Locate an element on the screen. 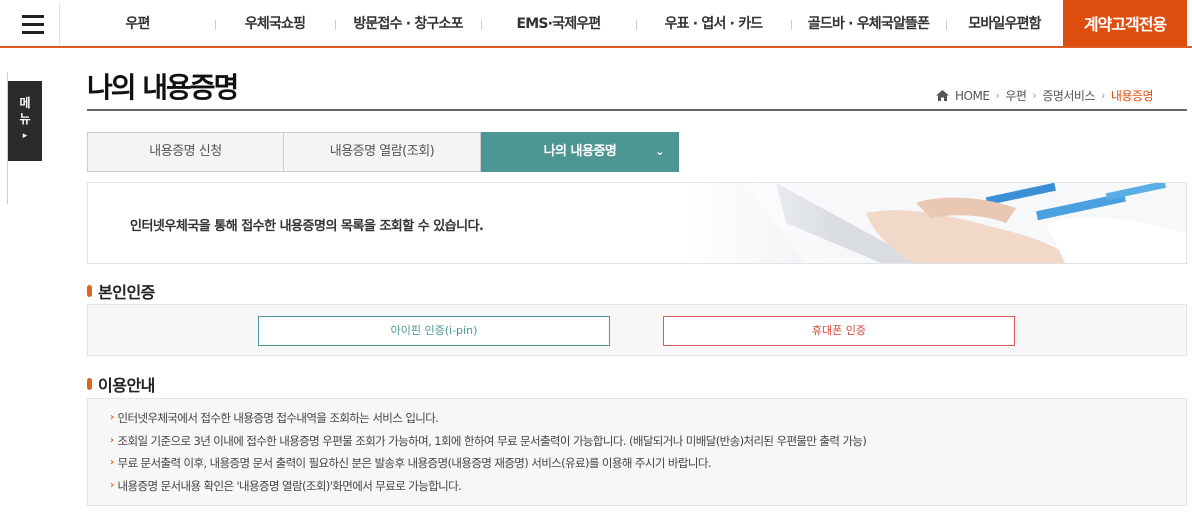 Image resolution: width=1192 pixels, height=519 pixels. nav-item-visit-parcel: 방문접수 · 창구소포 is located at coordinates (408, 23).